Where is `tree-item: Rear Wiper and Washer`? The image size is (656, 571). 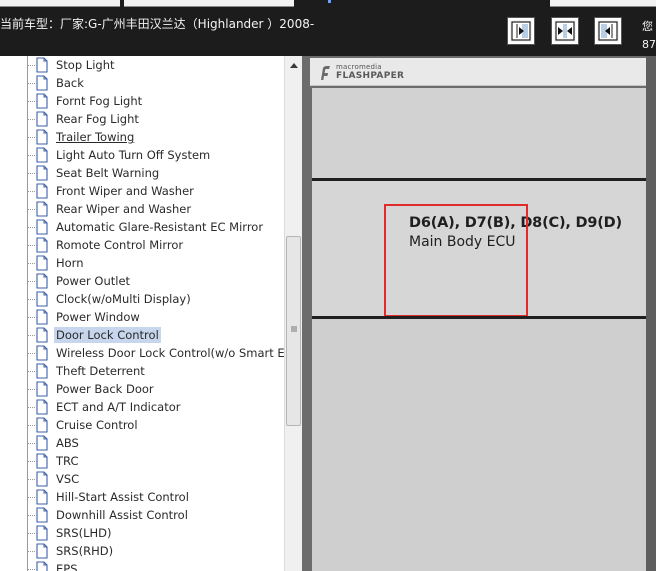 tree-item: Rear Wiper and Washer is located at coordinates (142, 209).